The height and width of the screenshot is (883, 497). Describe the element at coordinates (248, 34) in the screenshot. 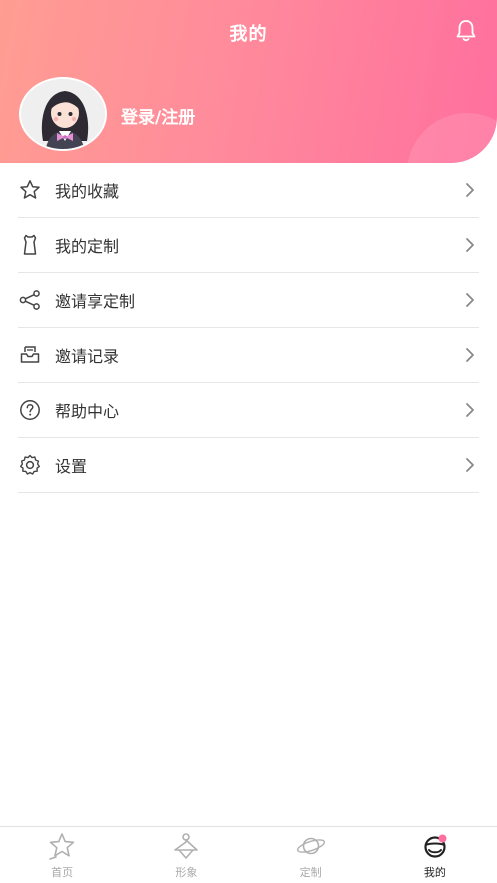

I see `page-title: 我的` at that location.